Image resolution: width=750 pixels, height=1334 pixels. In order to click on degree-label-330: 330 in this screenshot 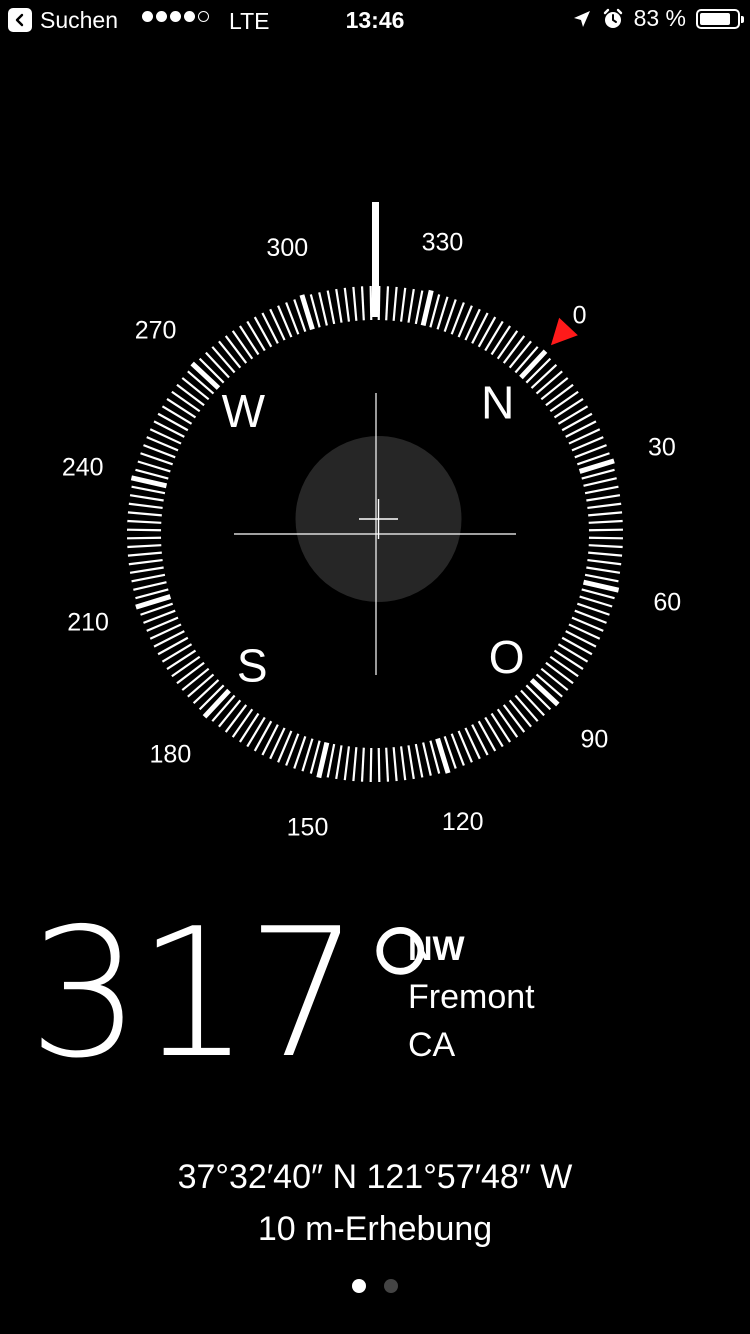, I will do `click(443, 243)`.